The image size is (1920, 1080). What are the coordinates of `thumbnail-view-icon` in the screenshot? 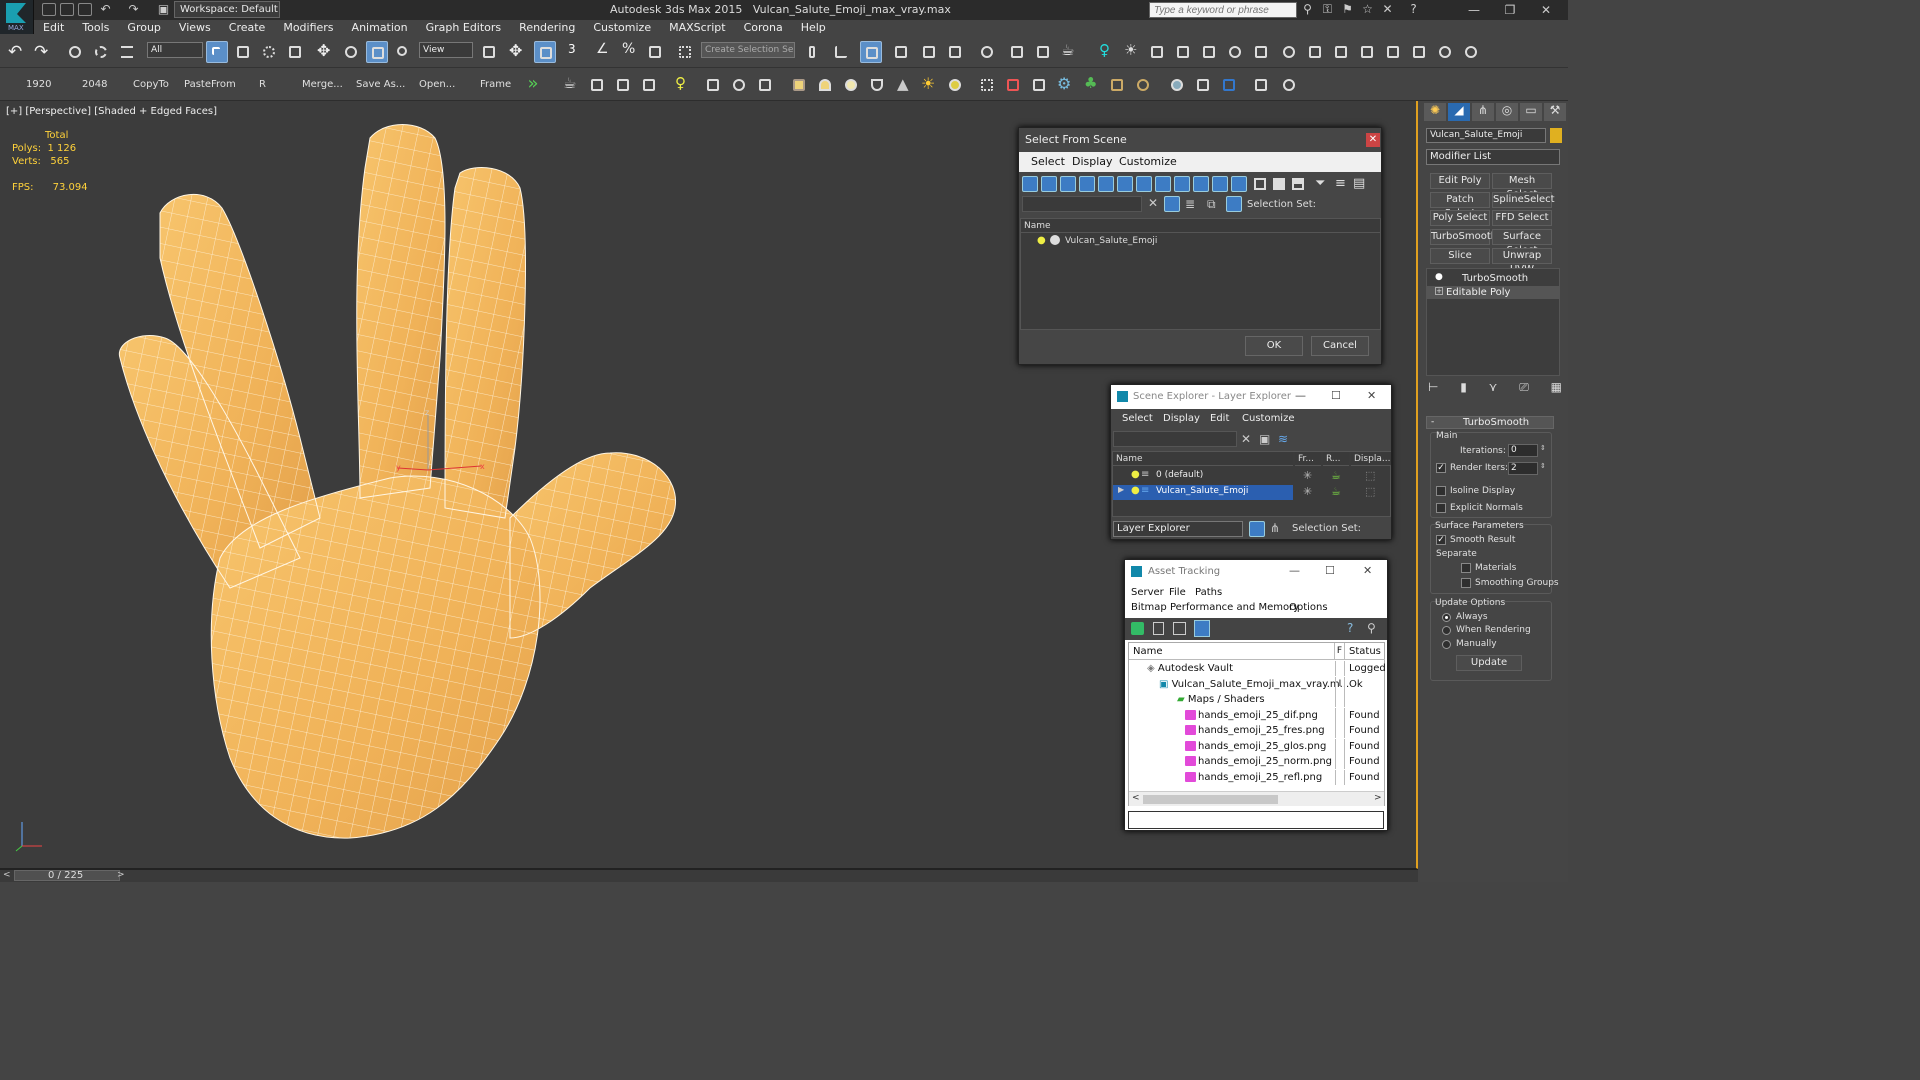 It's located at (1179, 628).